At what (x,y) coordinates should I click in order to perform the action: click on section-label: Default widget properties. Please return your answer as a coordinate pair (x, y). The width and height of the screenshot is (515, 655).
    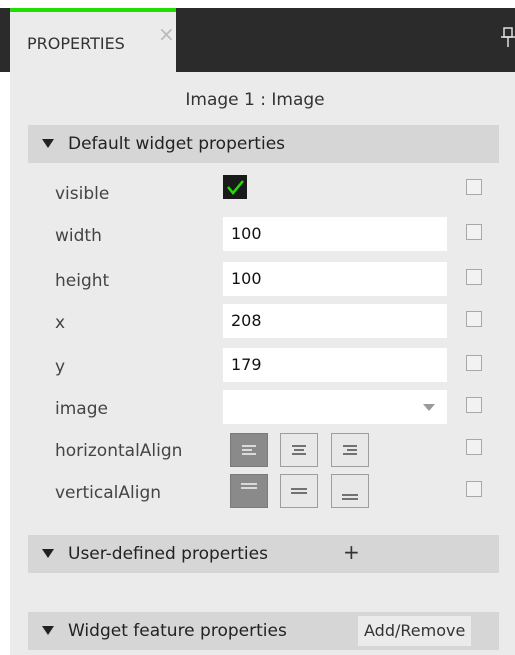
    Looking at the image, I should click on (177, 144).